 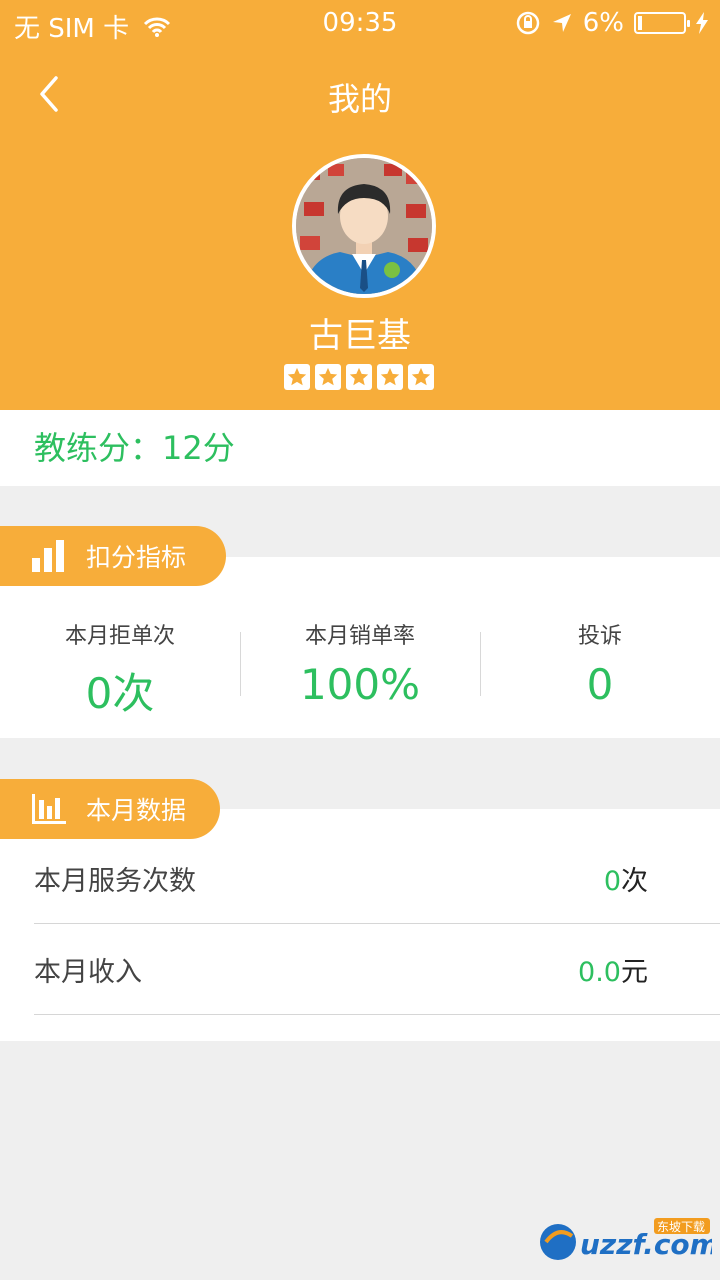 What do you see at coordinates (120, 662) in the screenshot?
I see `metric-rejections: 本月拒单次 0次` at bounding box center [120, 662].